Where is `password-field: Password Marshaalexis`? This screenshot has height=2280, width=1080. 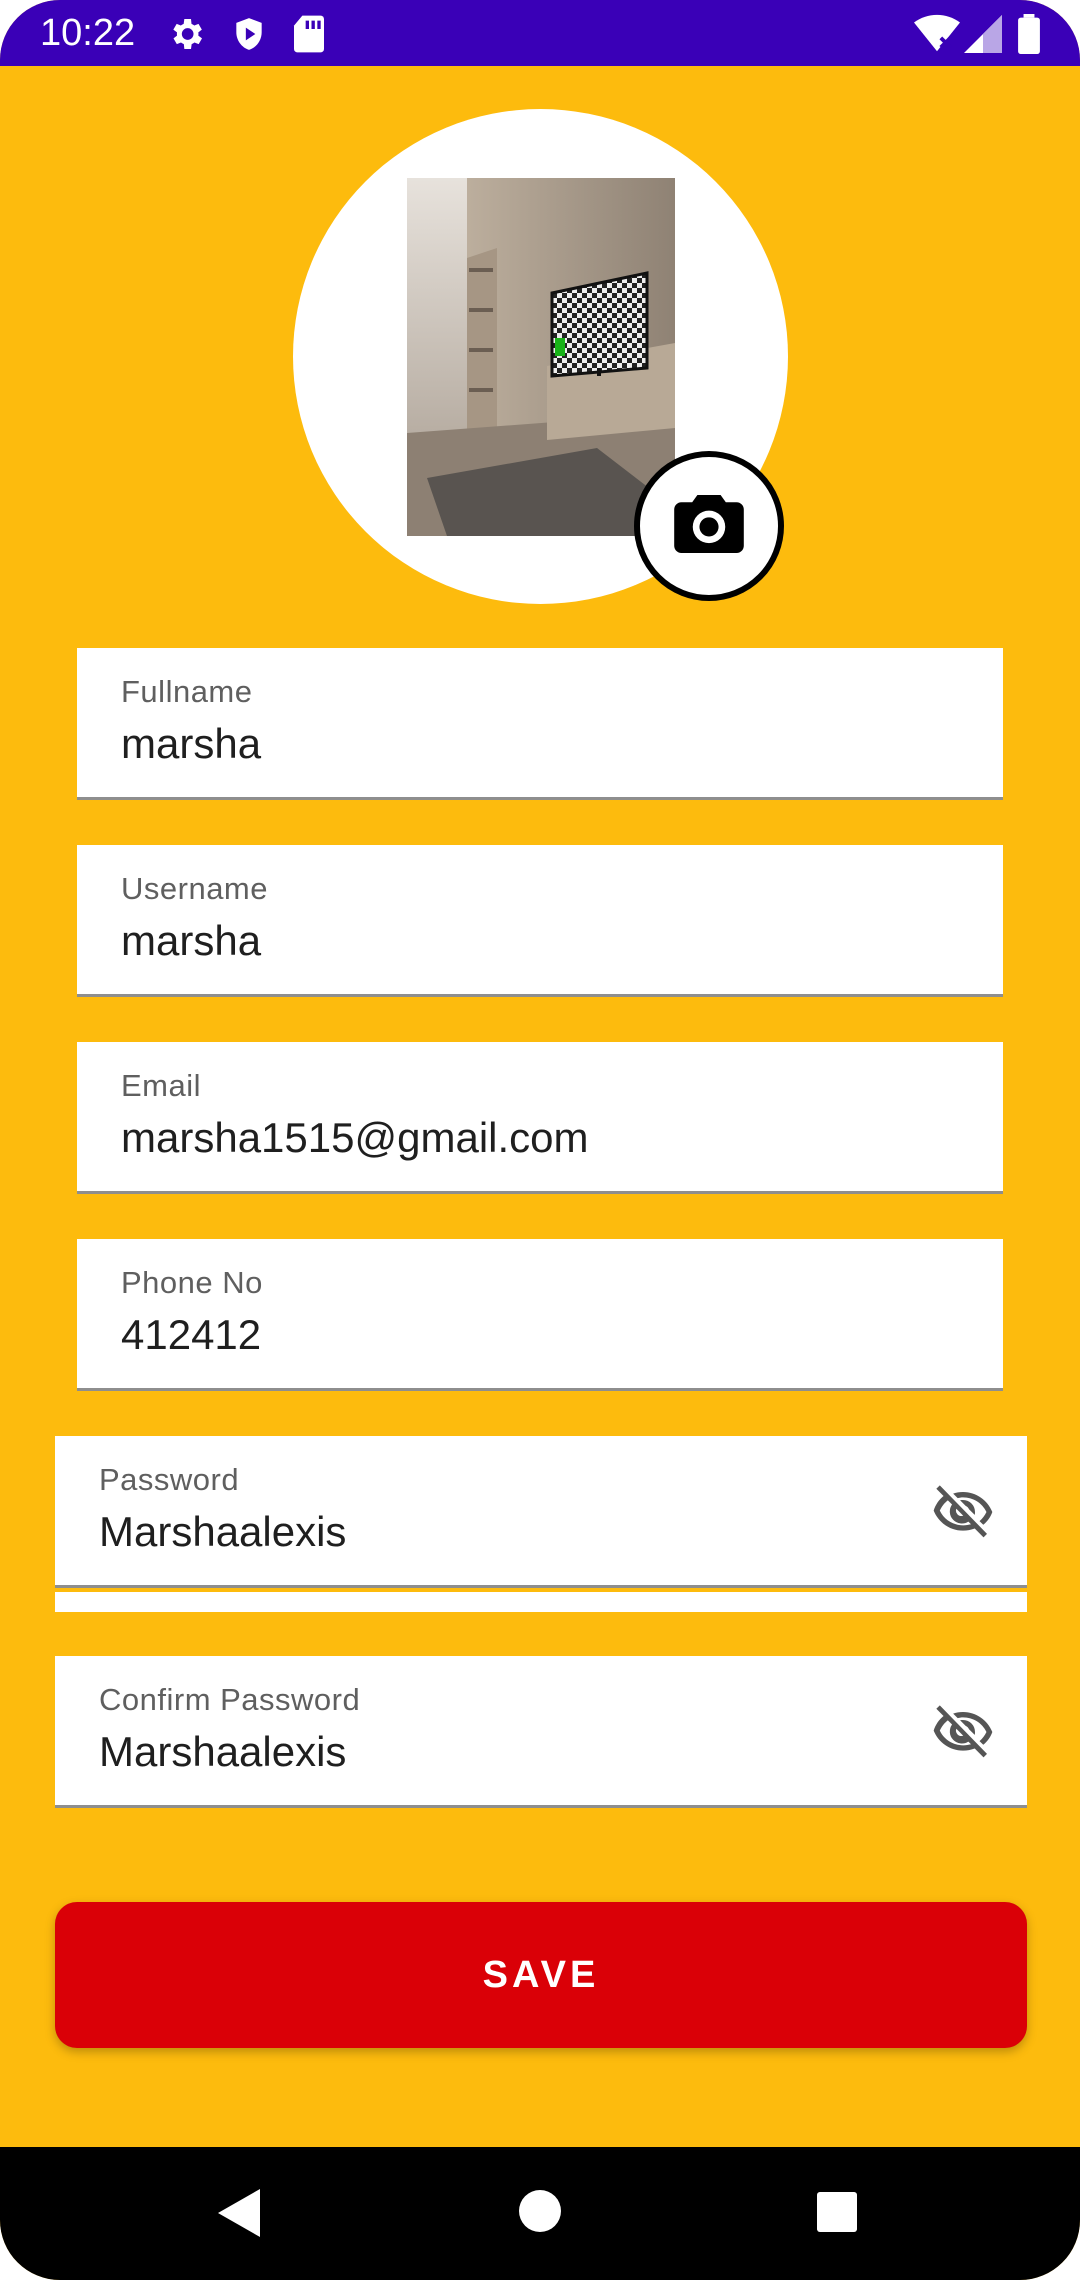
password-field: Password Marshaalexis is located at coordinates (541, 1512).